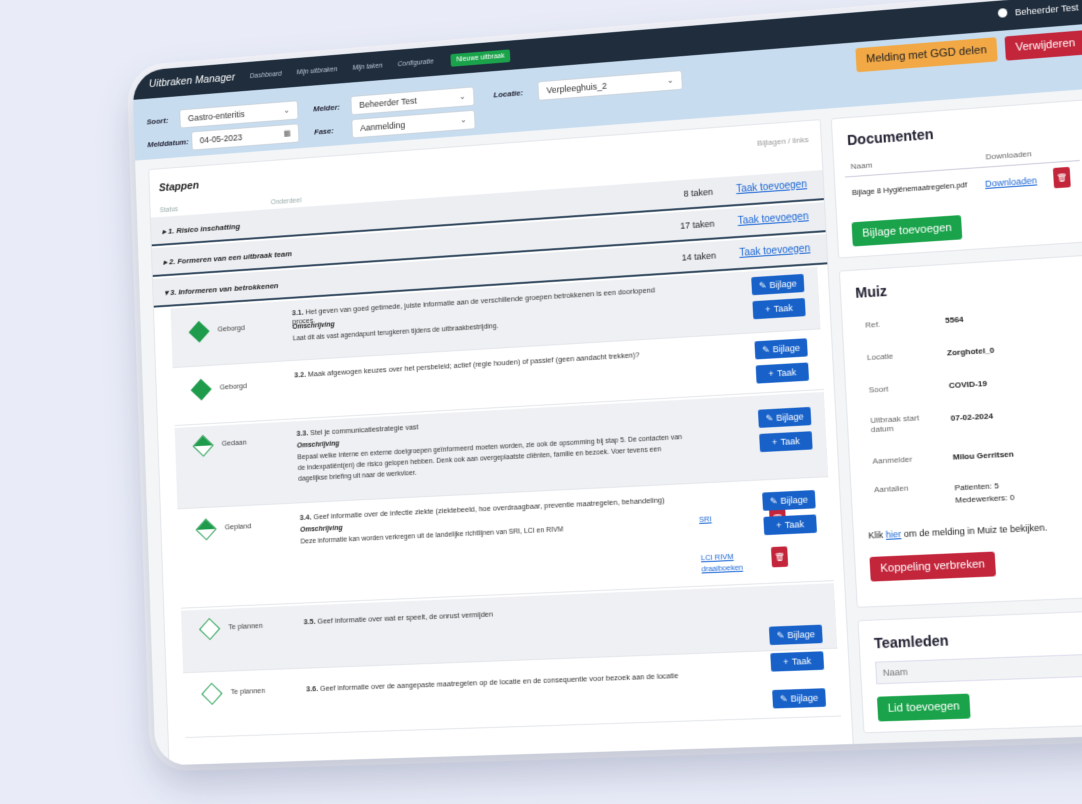 This screenshot has width=1082, height=804. What do you see at coordinates (783, 141) in the screenshot?
I see `attachments-hint: Bijlagen / links` at bounding box center [783, 141].